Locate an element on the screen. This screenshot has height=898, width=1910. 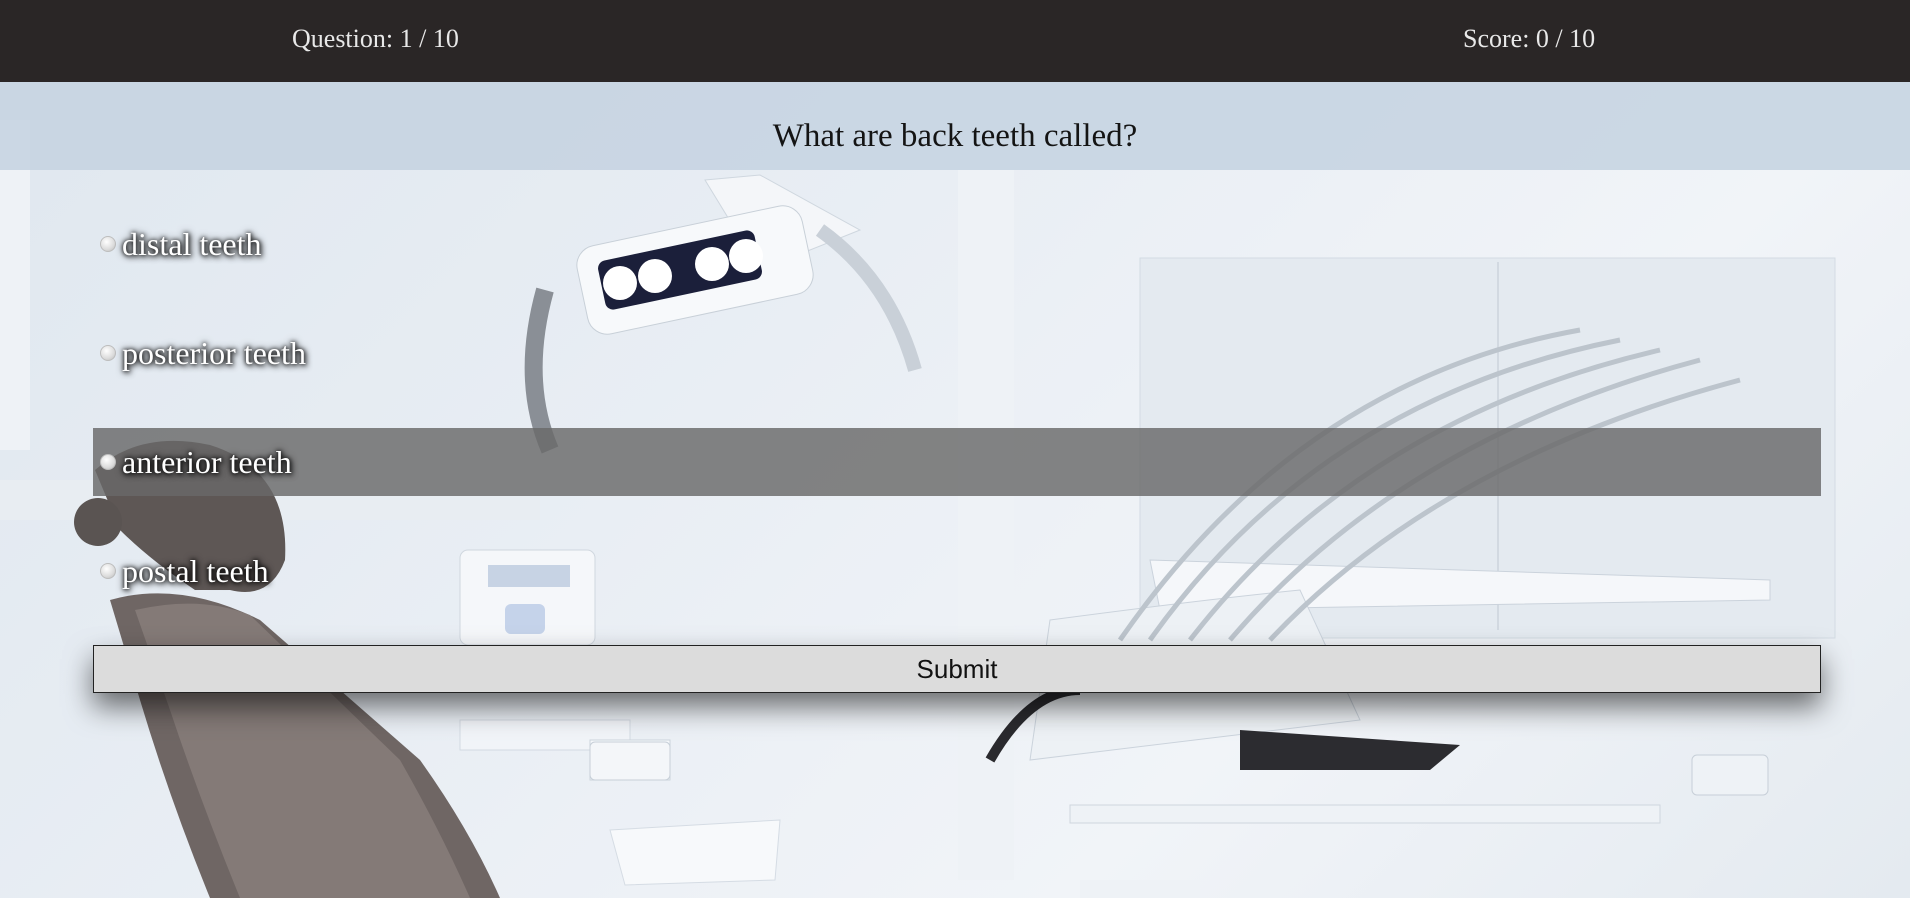
top-bar: Question: 1 / 10 Score: 0 / 10 is located at coordinates (955, 41).